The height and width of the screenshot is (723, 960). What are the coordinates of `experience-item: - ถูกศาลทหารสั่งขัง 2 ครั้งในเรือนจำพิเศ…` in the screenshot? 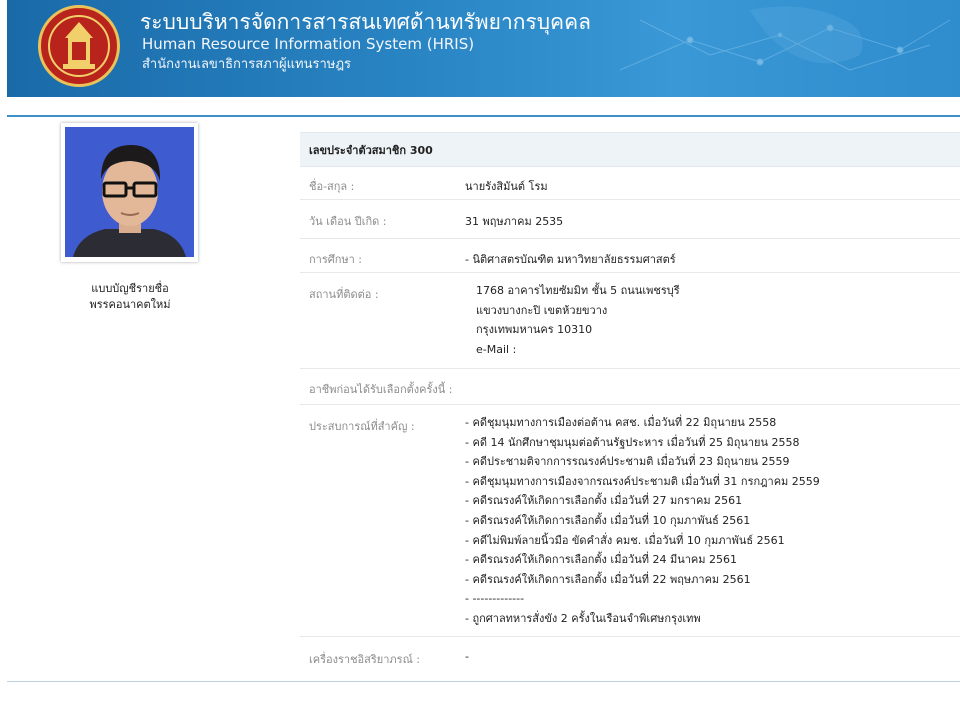 It's located at (583, 618).